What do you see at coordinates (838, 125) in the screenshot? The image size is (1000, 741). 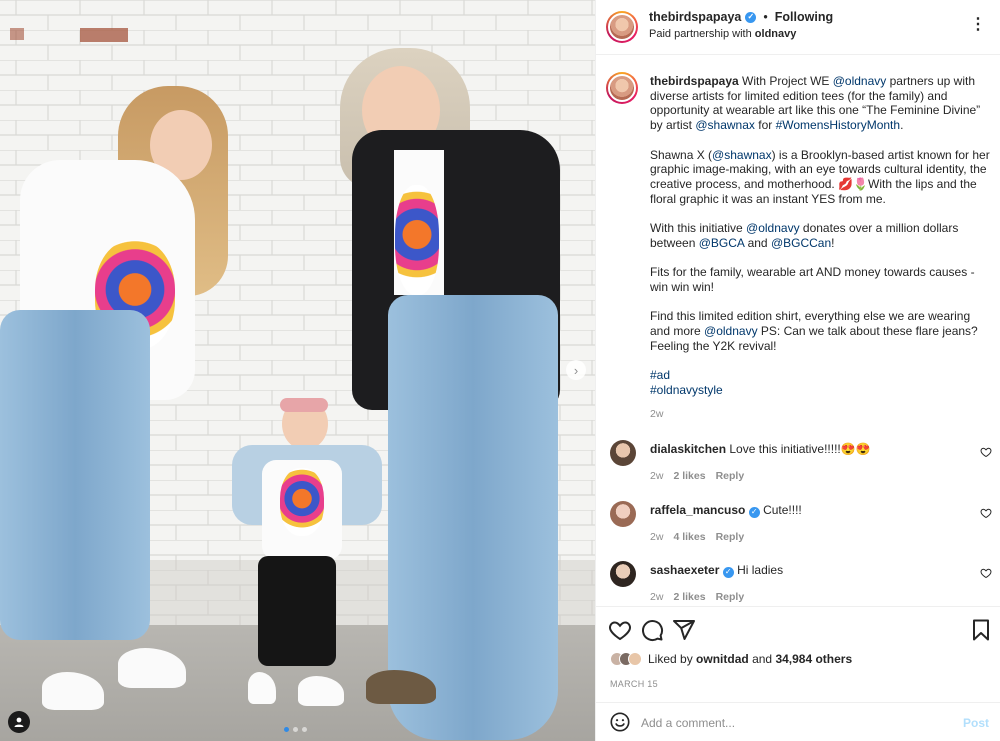 I see `caption-link: #WomensHistoryMonth` at bounding box center [838, 125].